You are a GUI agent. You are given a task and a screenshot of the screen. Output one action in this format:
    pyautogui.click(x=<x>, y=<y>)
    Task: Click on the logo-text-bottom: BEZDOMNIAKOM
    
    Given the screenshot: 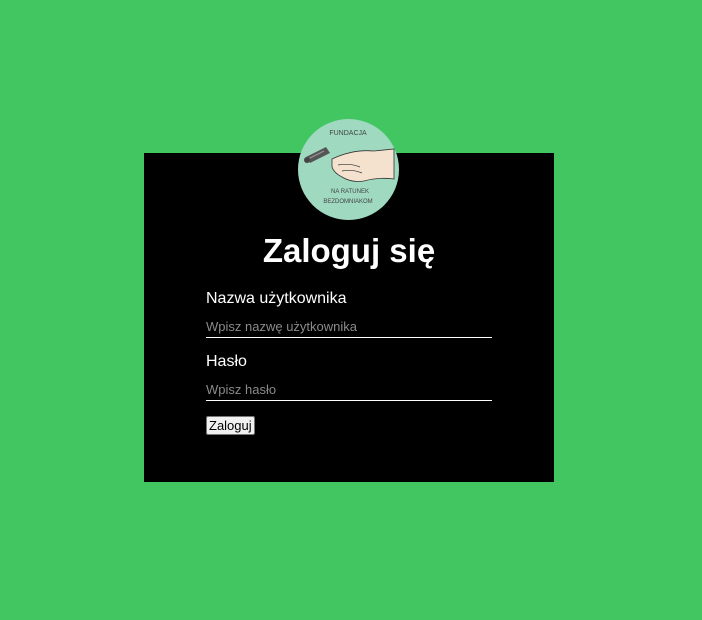 What is the action you would take?
    pyautogui.click(x=347, y=202)
    